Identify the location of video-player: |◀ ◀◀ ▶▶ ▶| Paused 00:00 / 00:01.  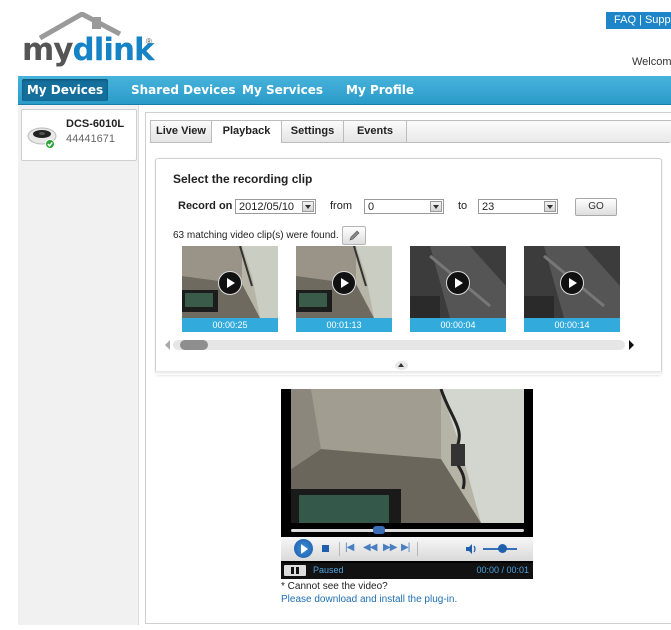
(407, 484).